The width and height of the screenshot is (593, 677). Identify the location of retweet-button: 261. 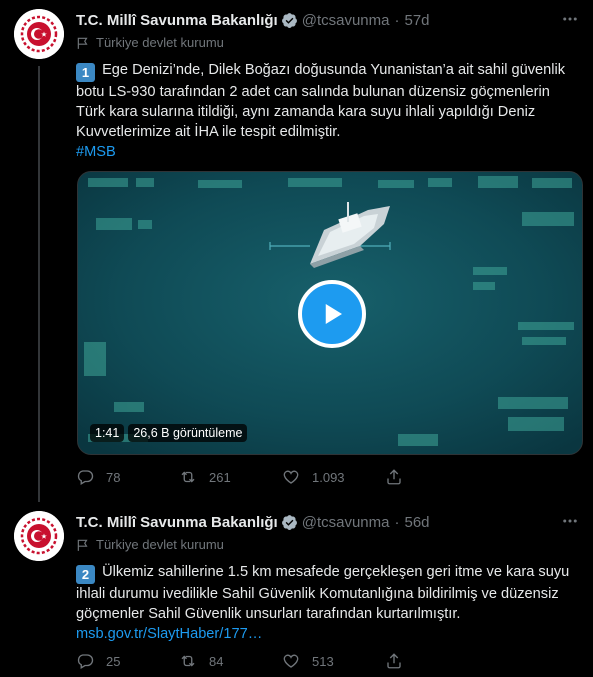
(230, 477).